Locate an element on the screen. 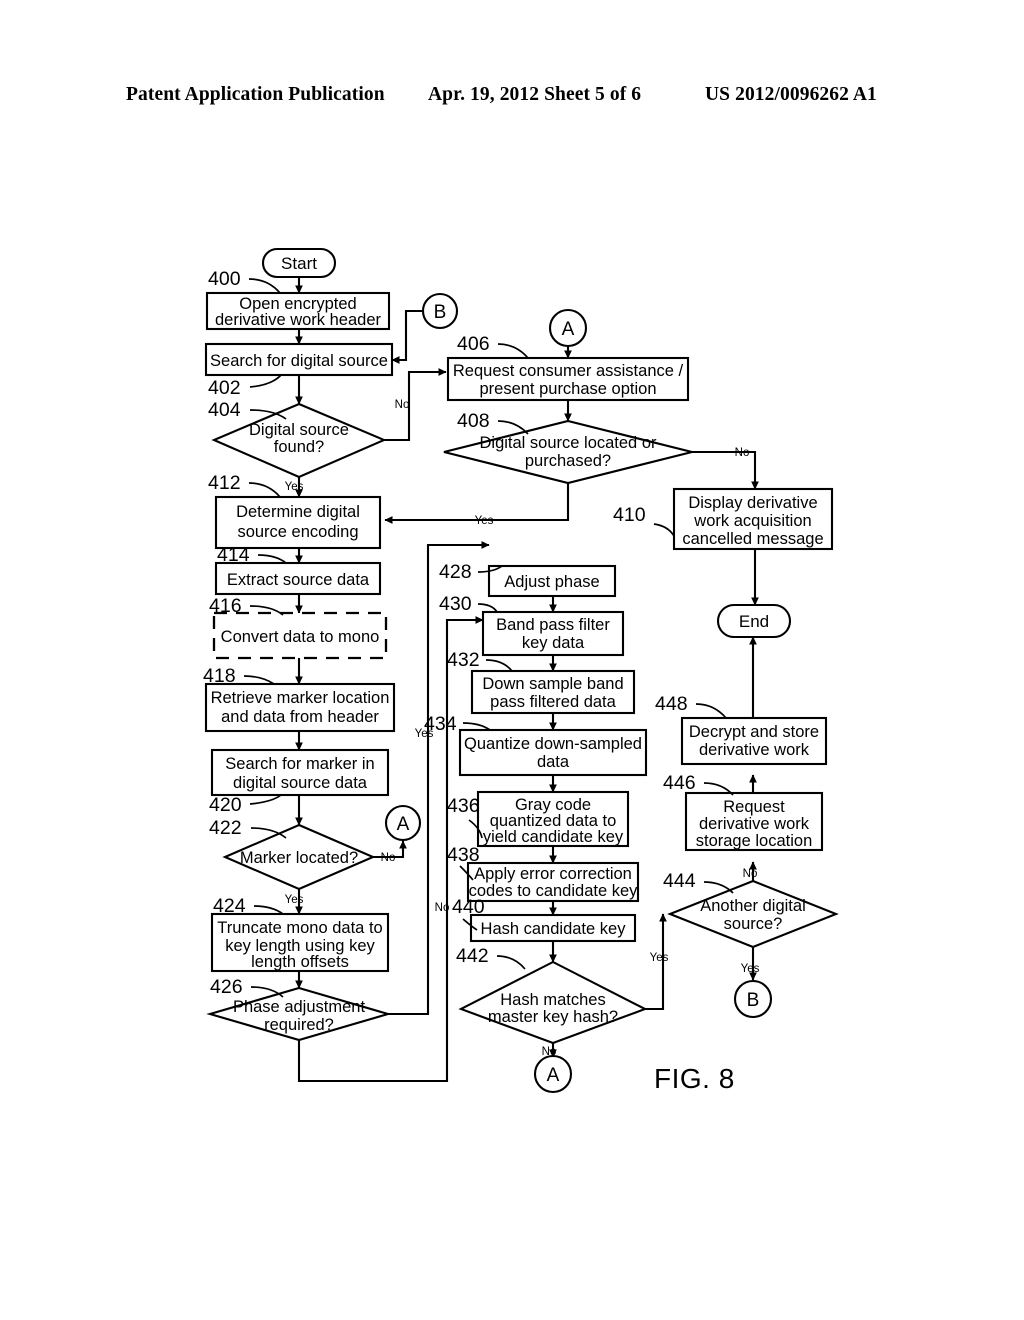  node-442-line1: Hash matches is located at coordinates (552, 1000).